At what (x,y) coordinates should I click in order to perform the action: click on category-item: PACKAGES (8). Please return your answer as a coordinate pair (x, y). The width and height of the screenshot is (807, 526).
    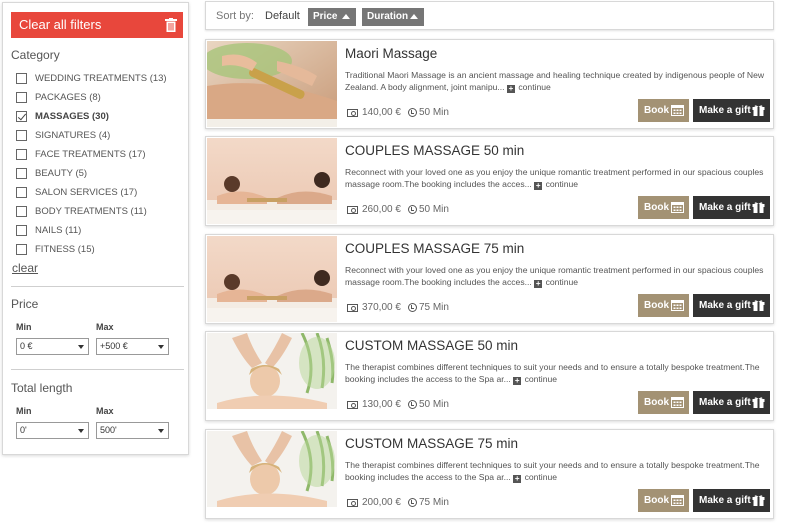
    Looking at the image, I should click on (101, 97).